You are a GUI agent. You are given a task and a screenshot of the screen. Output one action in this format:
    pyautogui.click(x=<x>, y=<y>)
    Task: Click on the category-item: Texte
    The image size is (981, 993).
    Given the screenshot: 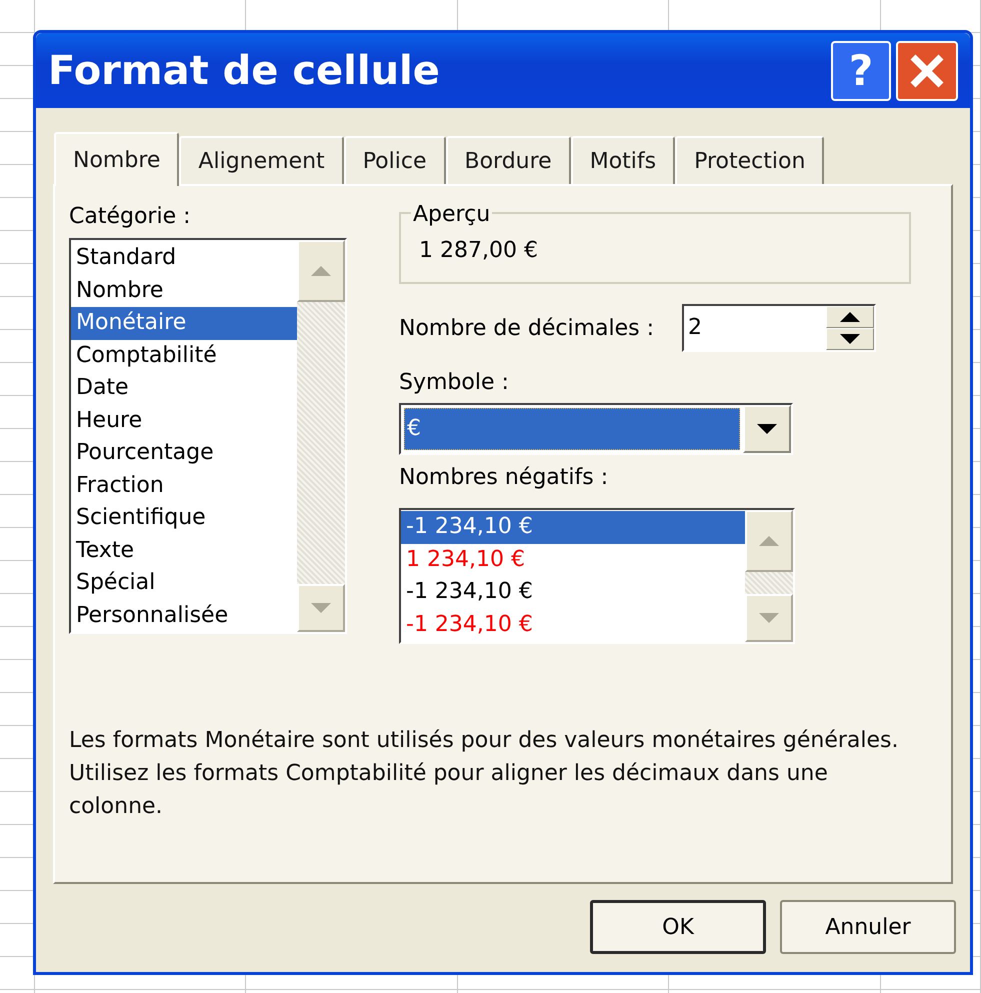 What is the action you would take?
    pyautogui.click(x=184, y=550)
    